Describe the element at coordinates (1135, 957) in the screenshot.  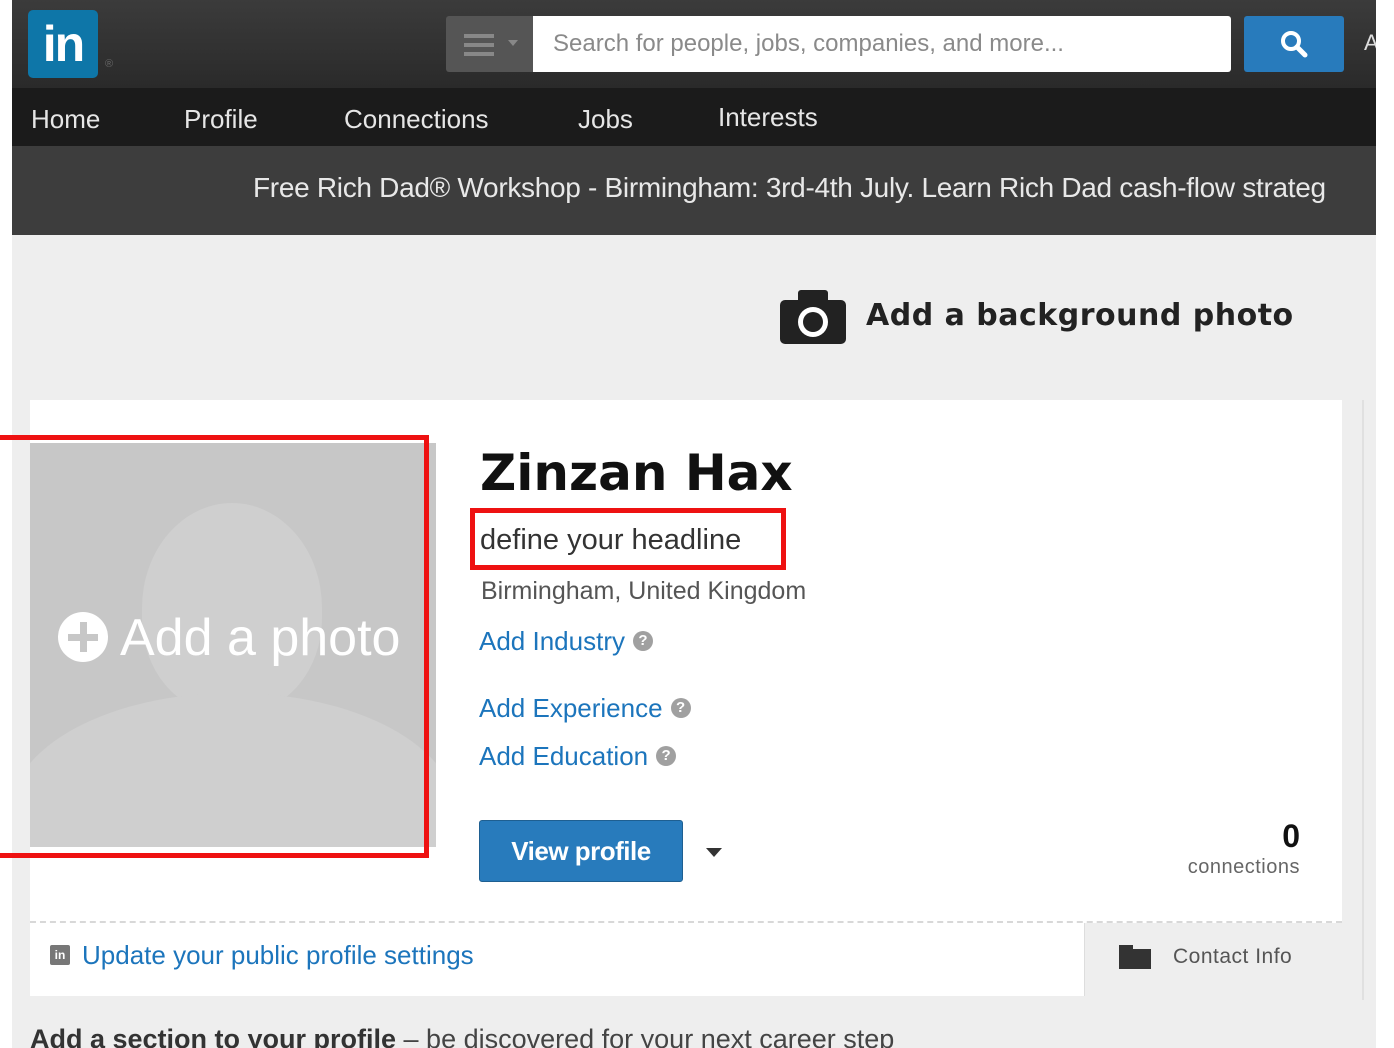
I see `folder-icon` at that location.